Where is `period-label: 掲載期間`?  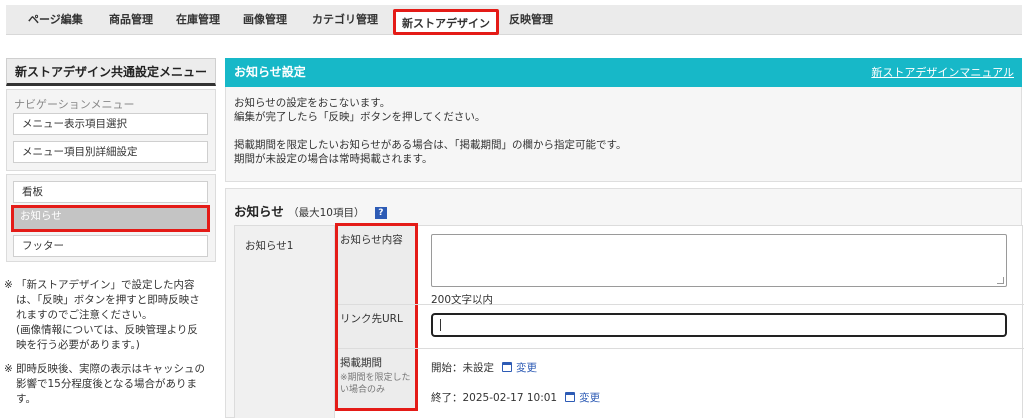 period-label: 掲載期間 is located at coordinates (361, 363).